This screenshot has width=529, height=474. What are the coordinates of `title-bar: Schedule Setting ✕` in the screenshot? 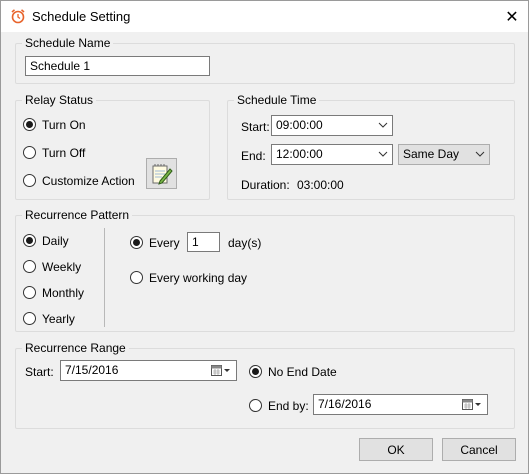 It's located at (264, 16).